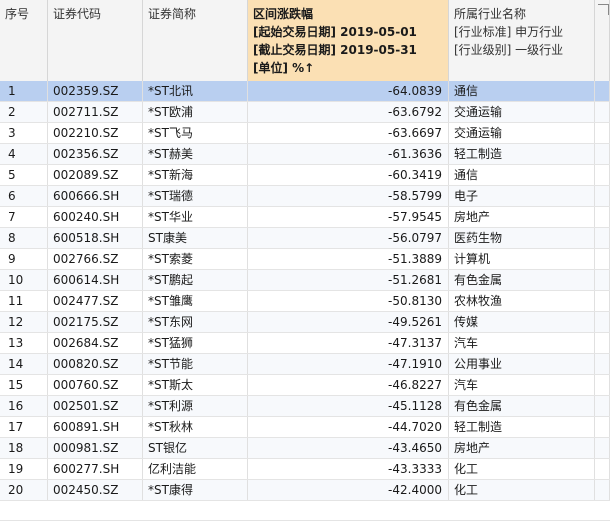 Image resolution: width=610 pixels, height=528 pixels. Describe the element at coordinates (24, 259) in the screenshot. I see `cell-index: 9` at that location.